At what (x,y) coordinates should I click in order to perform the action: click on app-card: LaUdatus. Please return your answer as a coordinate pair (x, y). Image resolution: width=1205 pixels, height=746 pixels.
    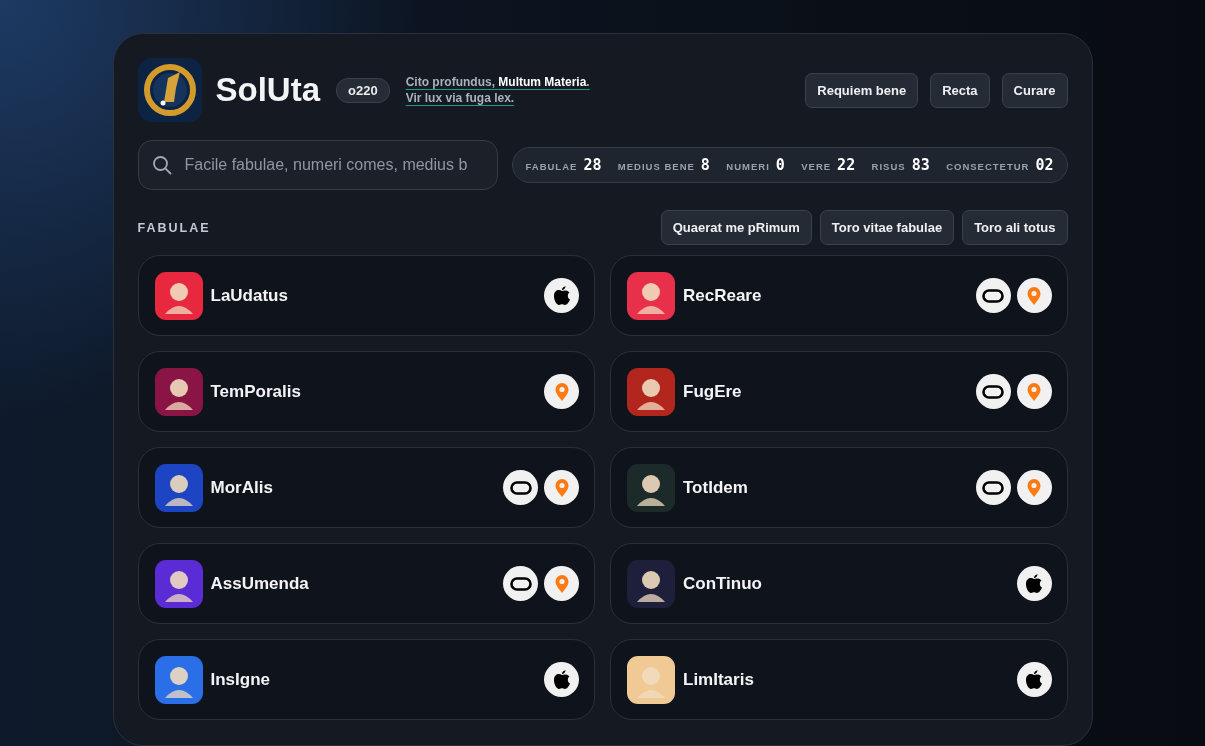
    Looking at the image, I should click on (366, 295).